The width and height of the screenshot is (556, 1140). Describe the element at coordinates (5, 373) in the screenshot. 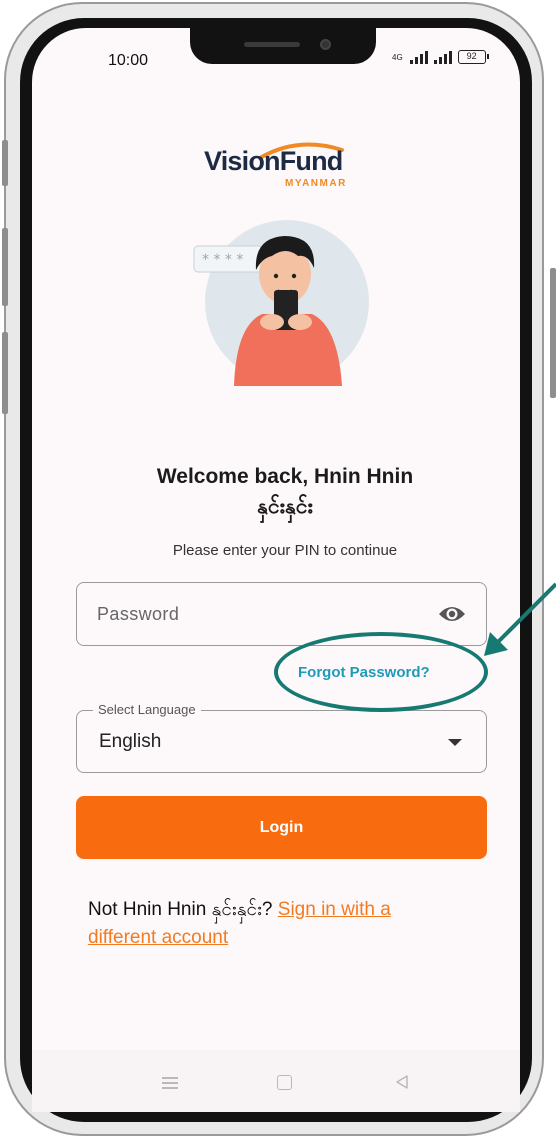

I see `volume-down-button` at that location.